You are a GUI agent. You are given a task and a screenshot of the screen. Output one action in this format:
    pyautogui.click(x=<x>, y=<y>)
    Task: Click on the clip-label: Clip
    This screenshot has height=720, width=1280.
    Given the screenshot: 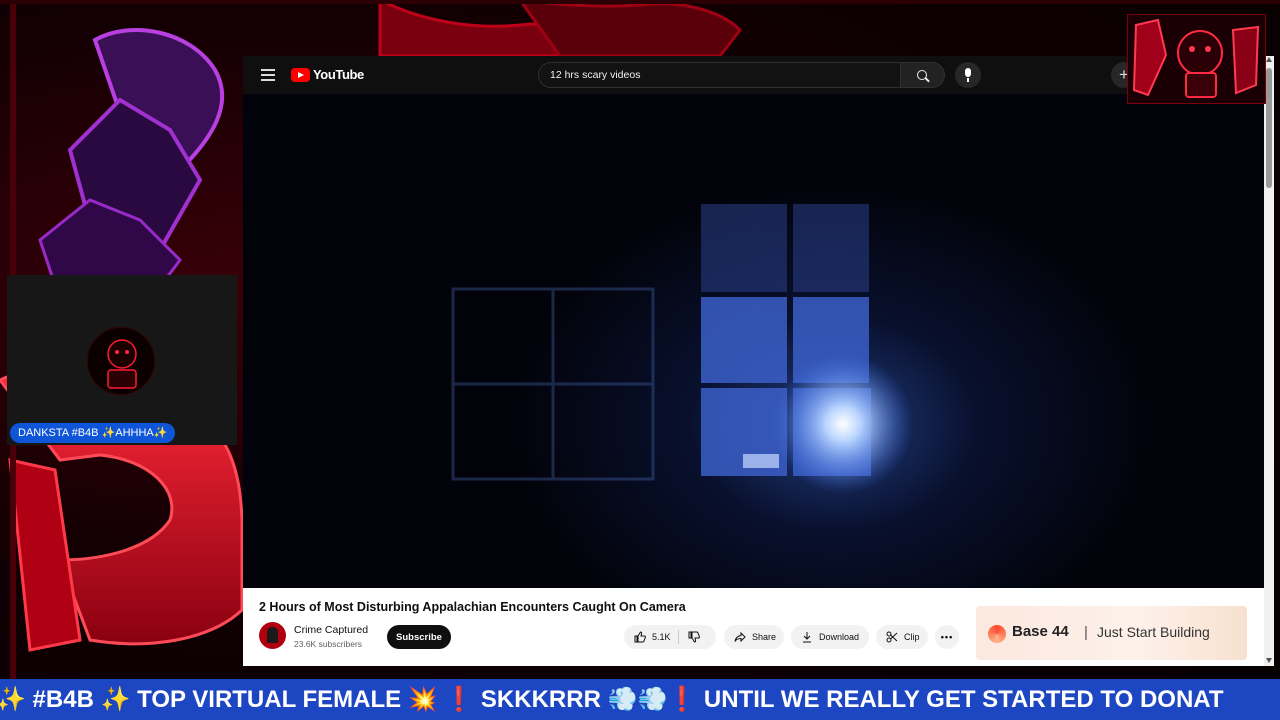 What is the action you would take?
    pyautogui.click(x=912, y=637)
    